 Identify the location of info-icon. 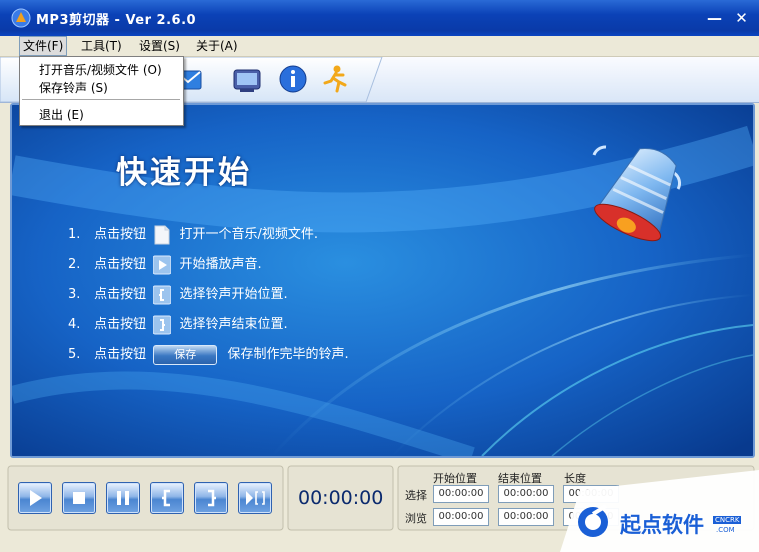
(293, 79).